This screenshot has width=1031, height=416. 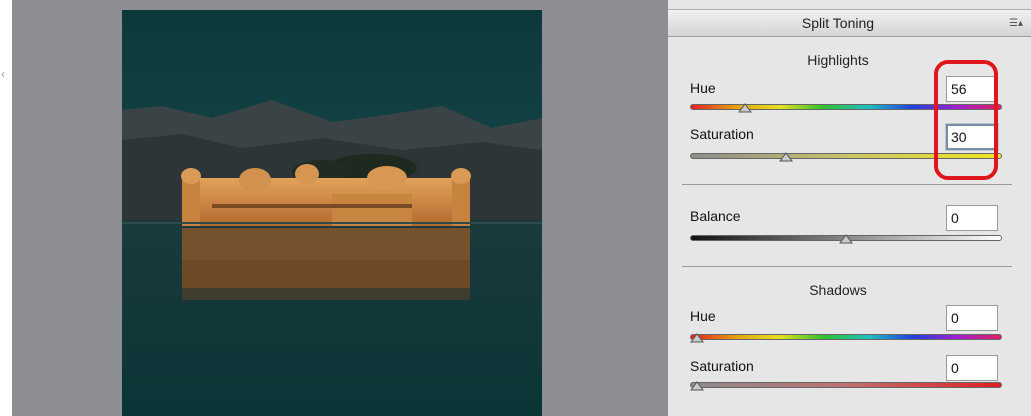 What do you see at coordinates (838, 23) in the screenshot?
I see `panel-title: Split Toning` at bounding box center [838, 23].